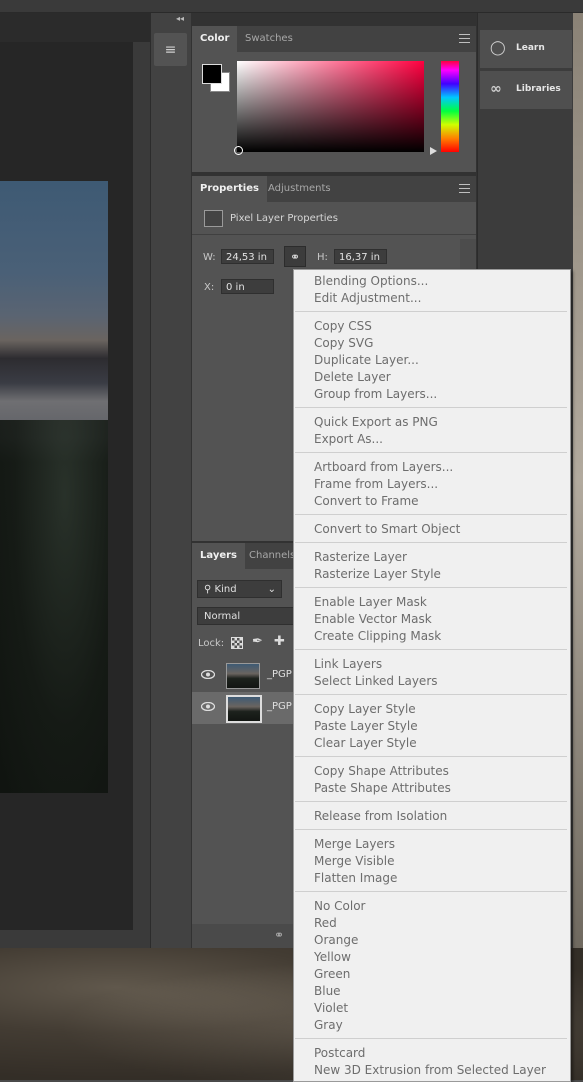 This screenshot has height=1082, width=583. What do you see at coordinates (180, 18) in the screenshot?
I see `collapse-dock-icon: ◂◂` at bounding box center [180, 18].